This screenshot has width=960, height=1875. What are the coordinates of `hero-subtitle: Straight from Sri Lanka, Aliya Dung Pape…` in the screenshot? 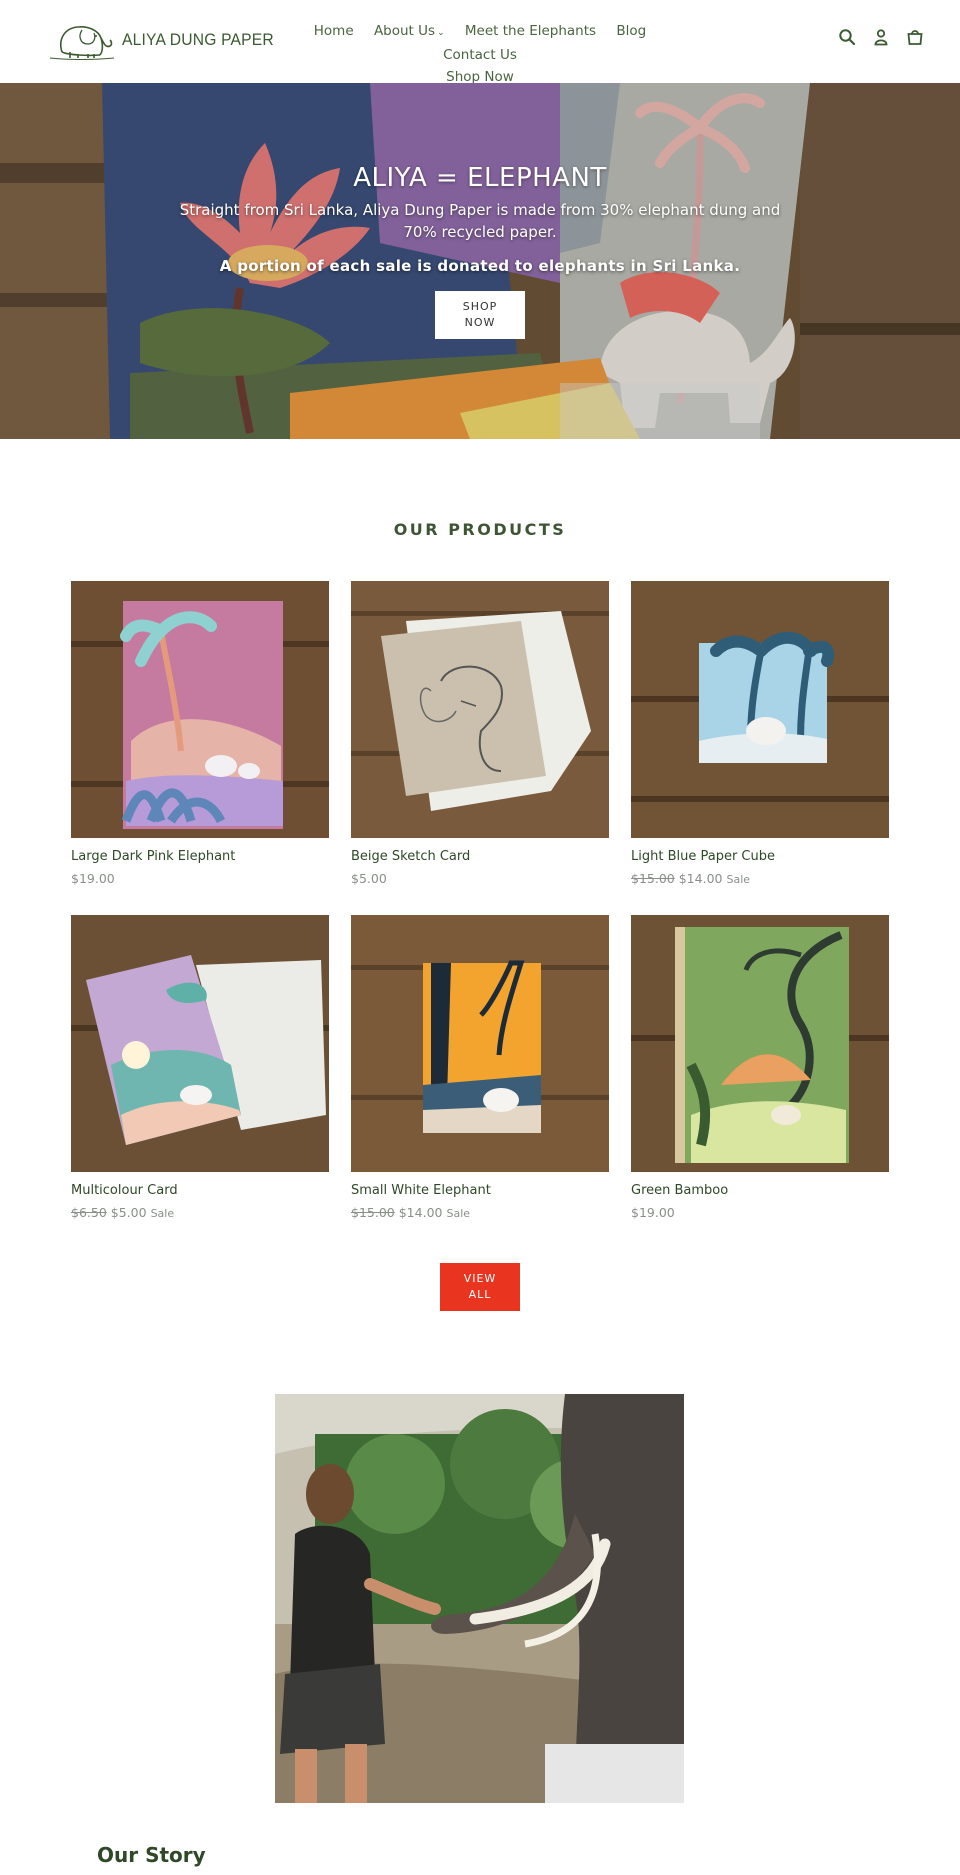 It's located at (480, 221).